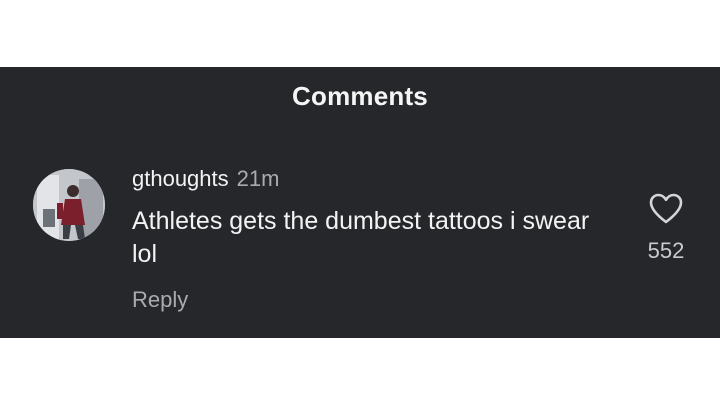 The width and height of the screenshot is (720, 405). What do you see at coordinates (377, 179) in the screenshot?
I see `comment-meta: gthoughts 21m` at bounding box center [377, 179].